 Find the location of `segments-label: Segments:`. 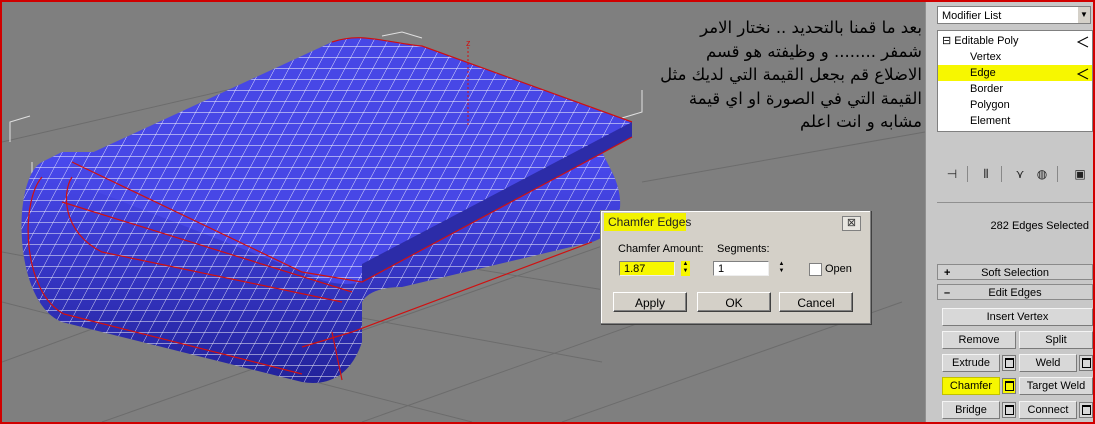

segments-label: Segments: is located at coordinates (743, 249).